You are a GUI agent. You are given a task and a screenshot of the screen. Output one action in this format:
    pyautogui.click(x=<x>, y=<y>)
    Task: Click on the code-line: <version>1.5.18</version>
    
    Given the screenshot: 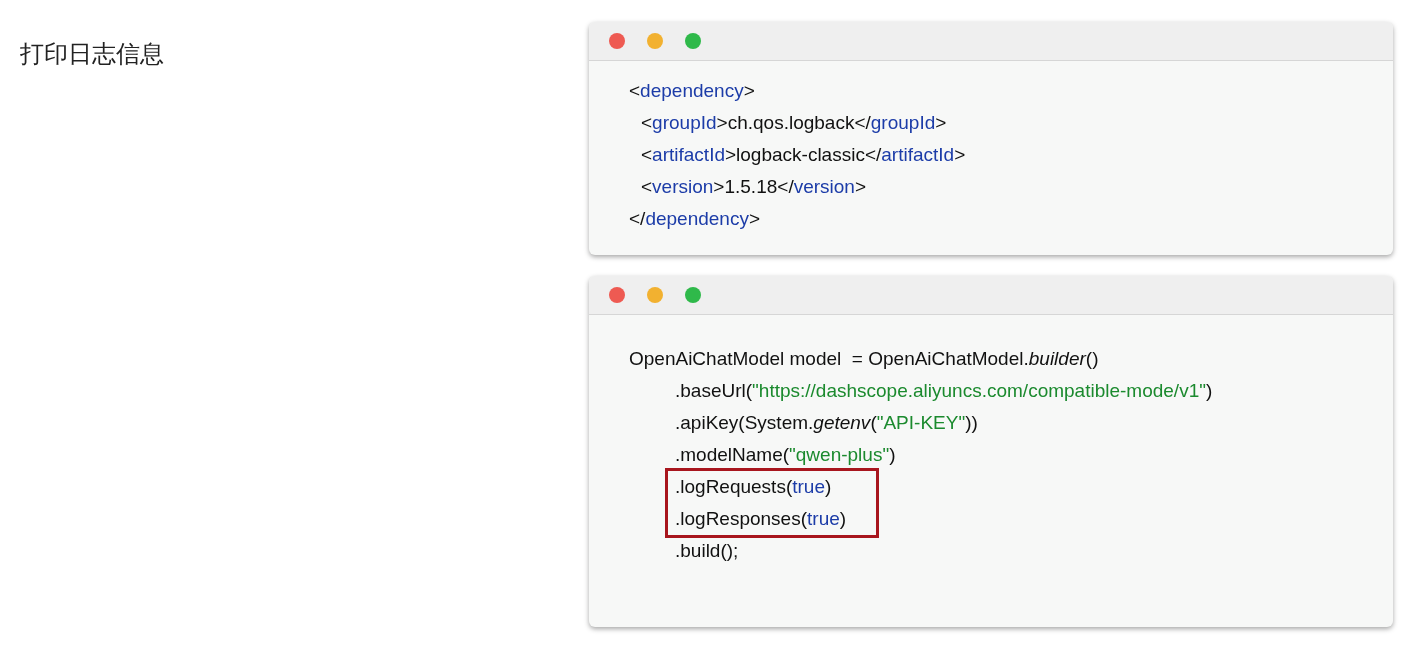 What is the action you would take?
    pyautogui.click(x=753, y=187)
    